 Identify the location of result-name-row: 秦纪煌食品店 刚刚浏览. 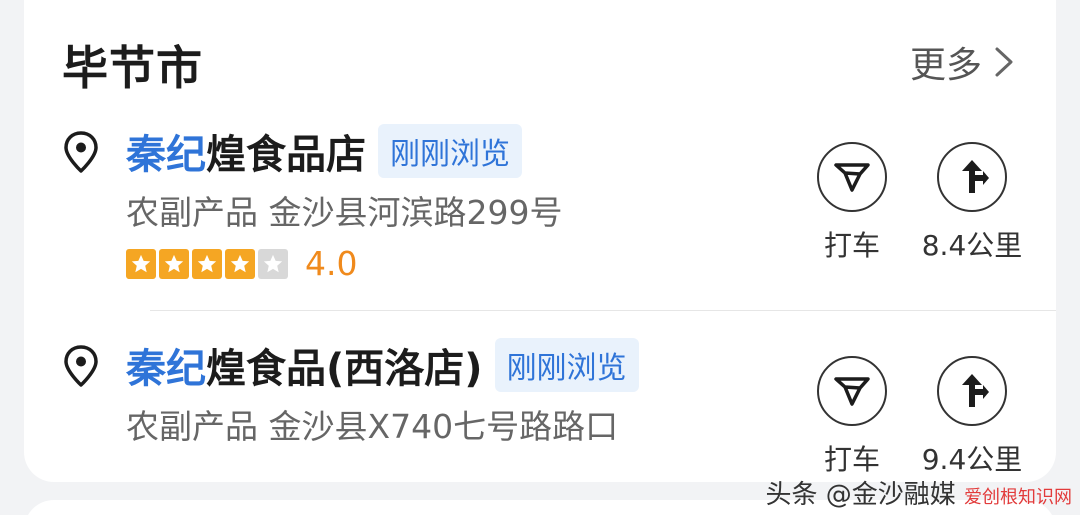
(324, 151).